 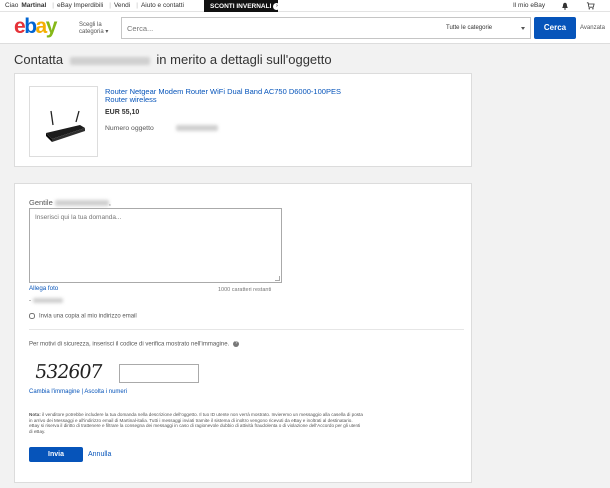 What do you see at coordinates (33, 5) in the screenshot?
I see `username-link: Martinal` at bounding box center [33, 5].